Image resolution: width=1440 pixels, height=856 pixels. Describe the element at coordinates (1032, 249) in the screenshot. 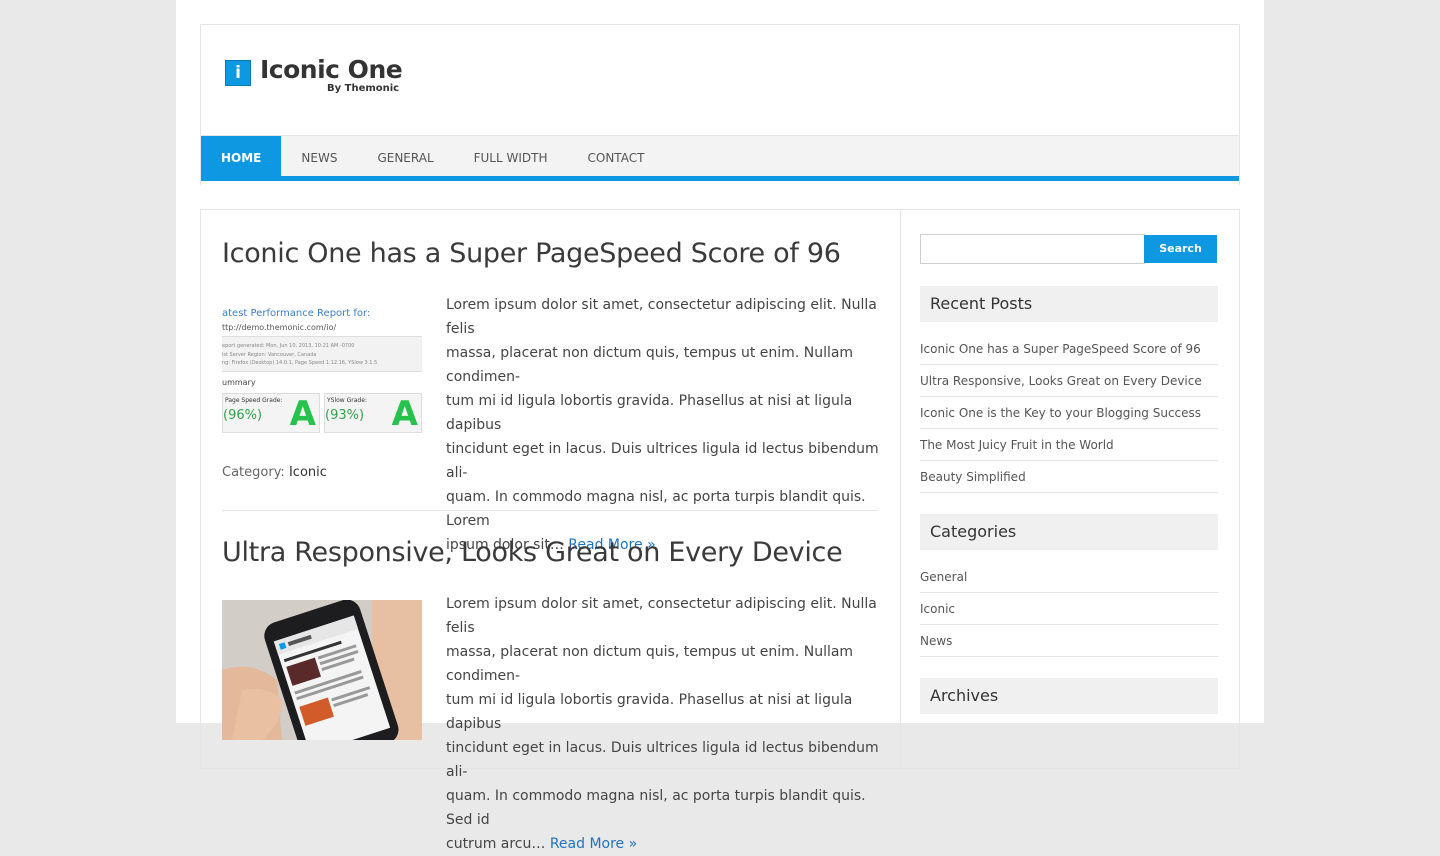

I see `search-input` at that location.